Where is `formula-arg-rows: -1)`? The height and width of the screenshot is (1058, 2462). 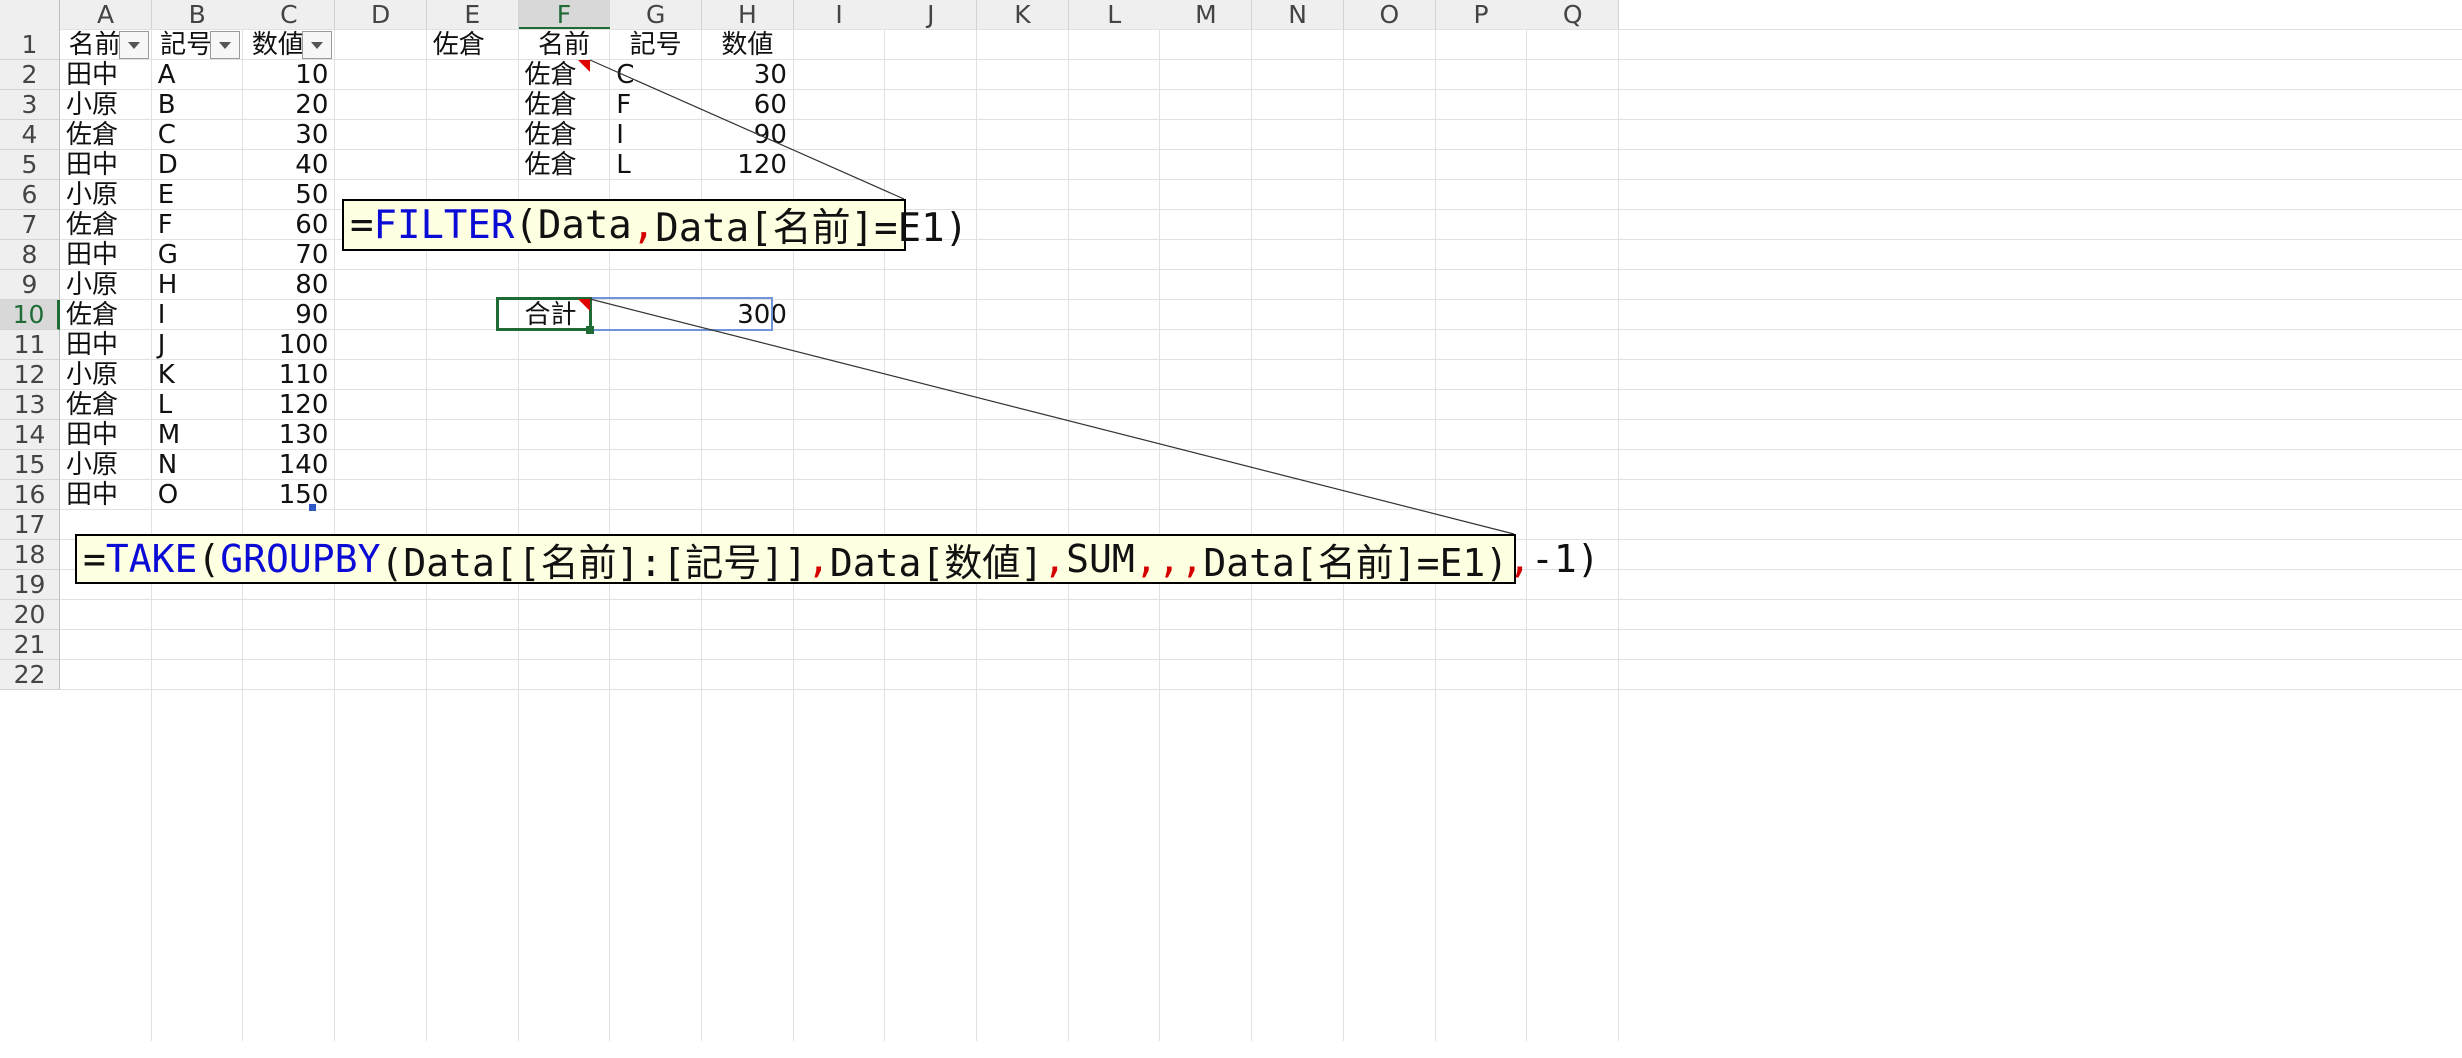
formula-arg-rows: -1) is located at coordinates (1565, 559).